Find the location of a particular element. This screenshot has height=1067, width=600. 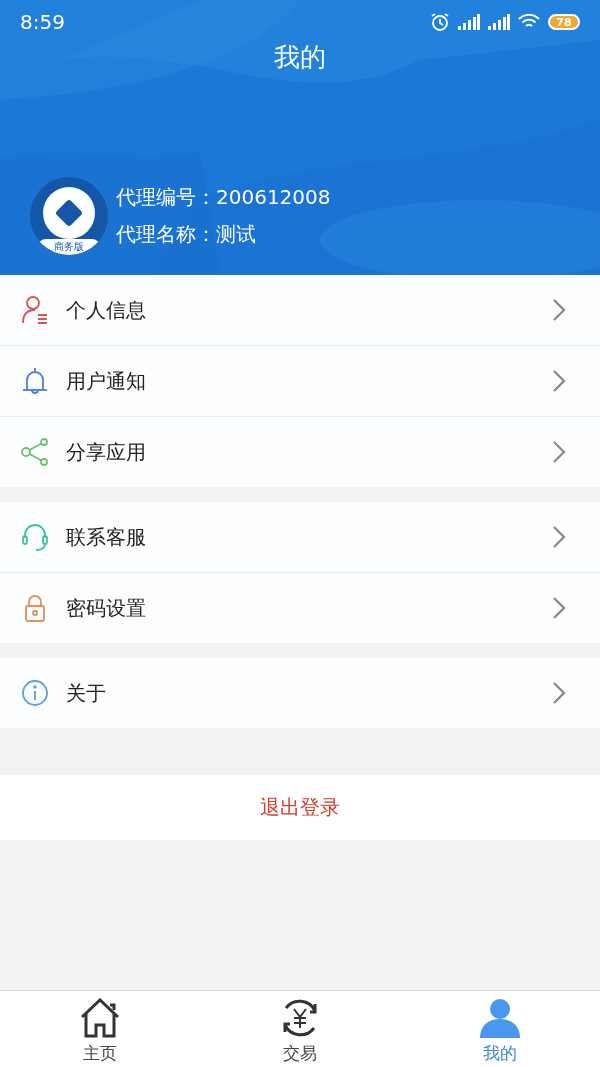

logout-button: 退出登录 is located at coordinates (300, 807).